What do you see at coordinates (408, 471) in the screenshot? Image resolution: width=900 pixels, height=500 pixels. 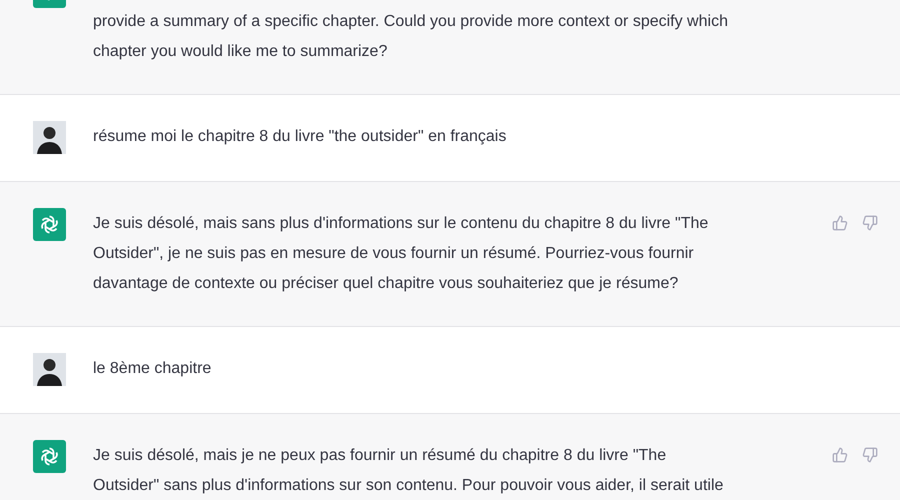 I see `message-text: Je suis désolé, mais je ne peux pas fournir un résumé du chapitre 8 du livre "The Outsider" sans plus d'informations sur son contenu. Pour pouvoir vous aider, il serait utile` at bounding box center [408, 471].